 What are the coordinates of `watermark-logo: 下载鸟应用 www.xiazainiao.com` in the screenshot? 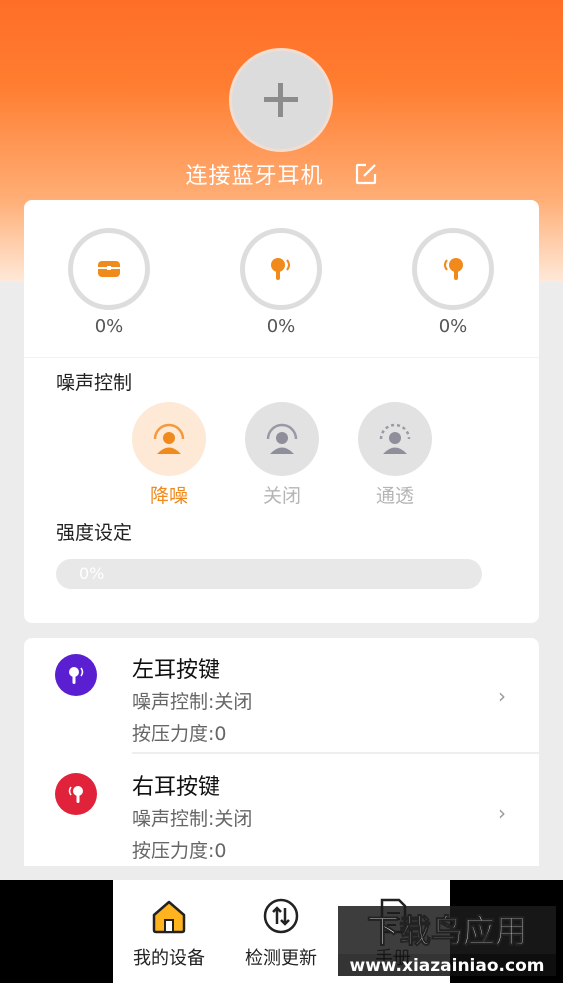 It's located at (447, 941).